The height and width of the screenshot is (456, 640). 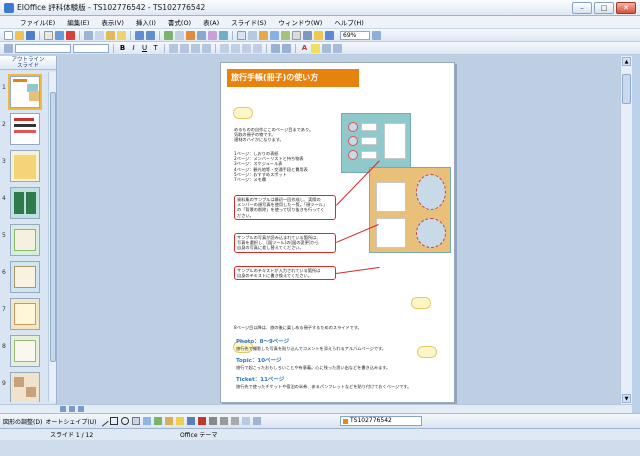 What do you see at coordinates (381, 421) in the screenshot?
I see `document-tab: TS102776542` at bounding box center [381, 421].